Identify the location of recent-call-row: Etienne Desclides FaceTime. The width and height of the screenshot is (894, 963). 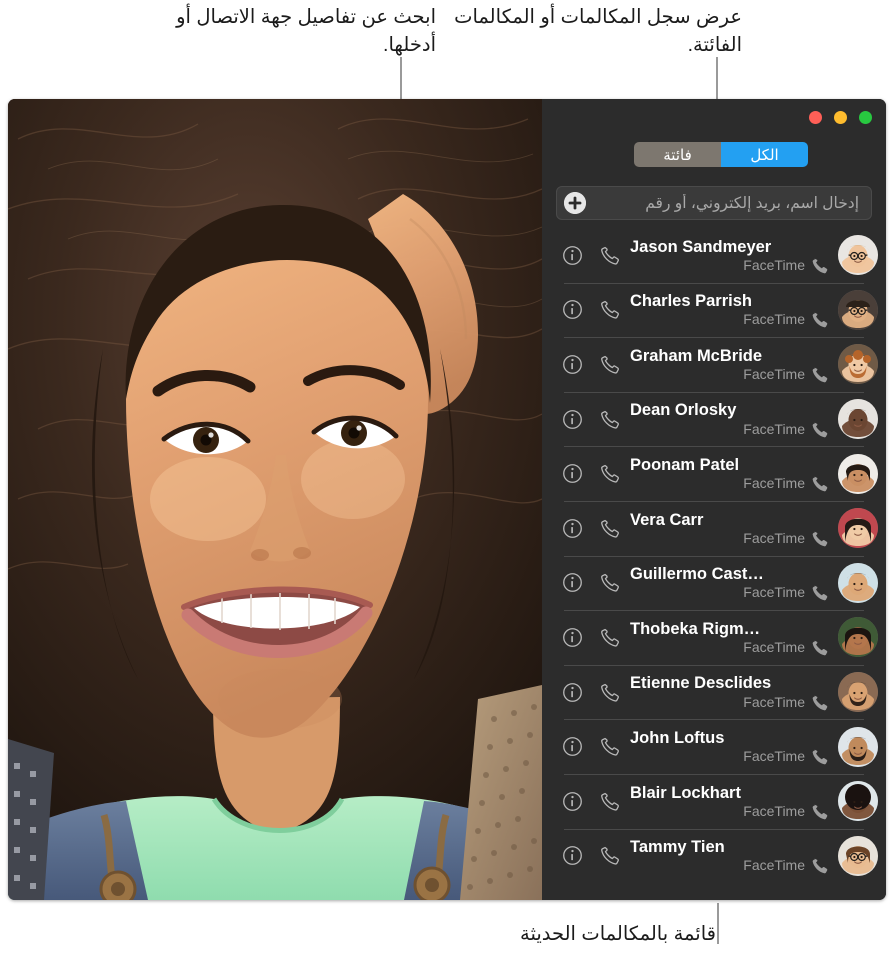
(714, 692).